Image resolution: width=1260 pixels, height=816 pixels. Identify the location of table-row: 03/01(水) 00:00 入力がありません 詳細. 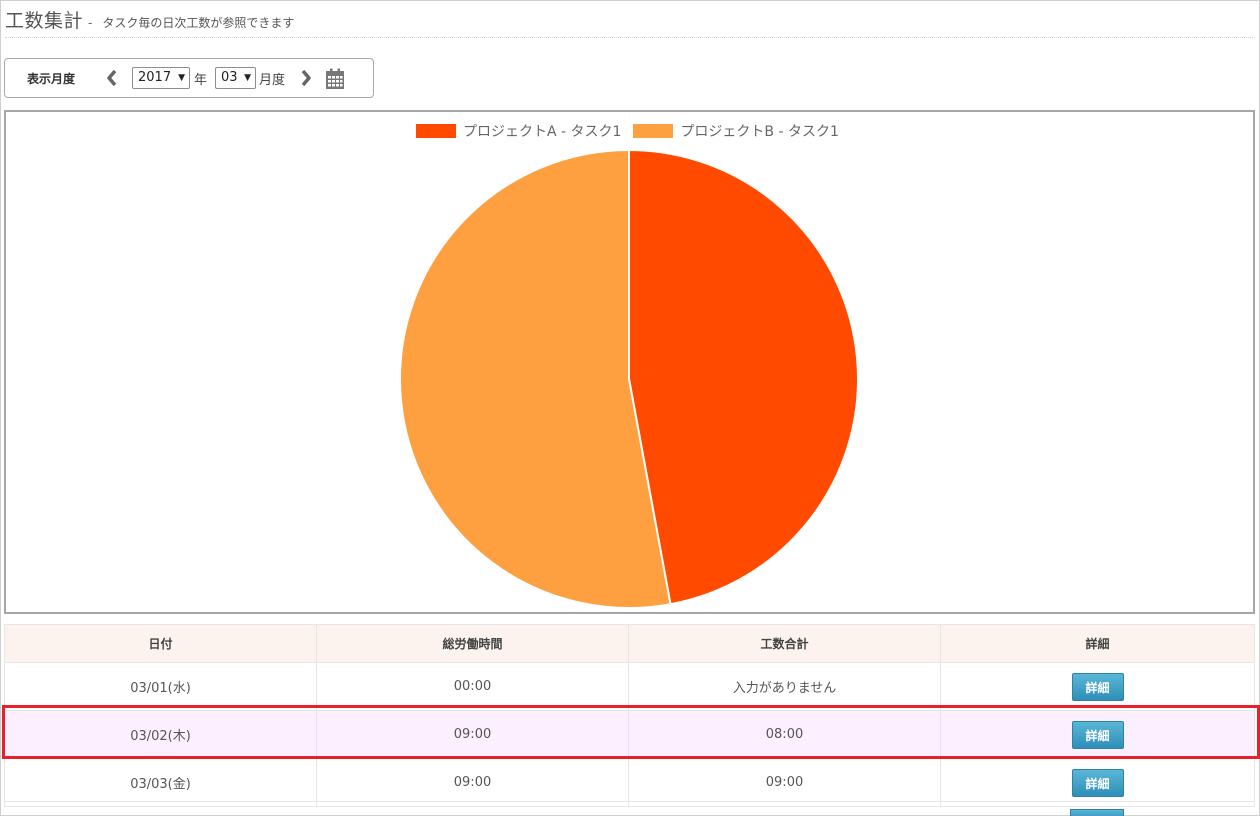
(629, 686).